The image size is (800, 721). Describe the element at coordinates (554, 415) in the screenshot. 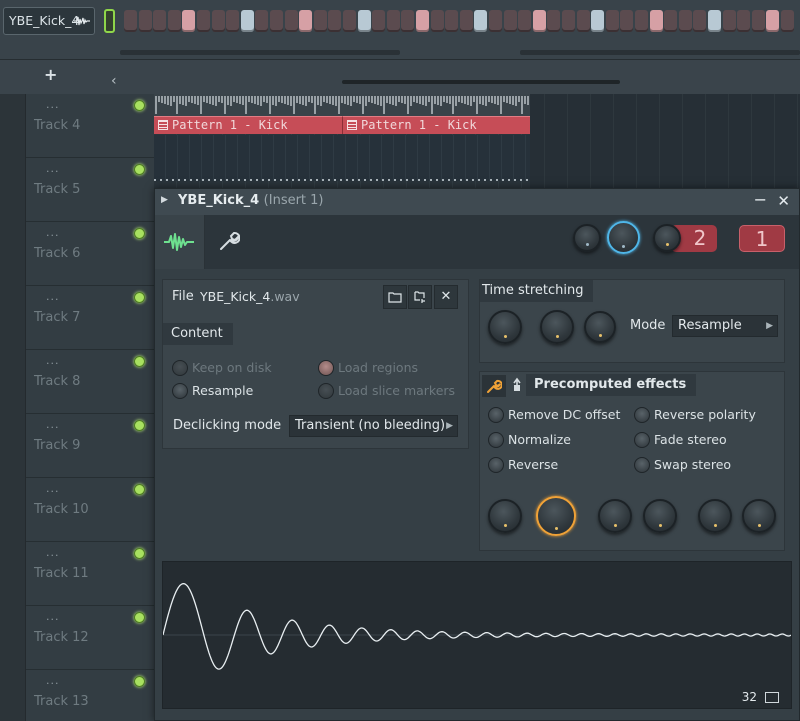

I see `remove-dc-offset-option: Remove DC offset` at that location.